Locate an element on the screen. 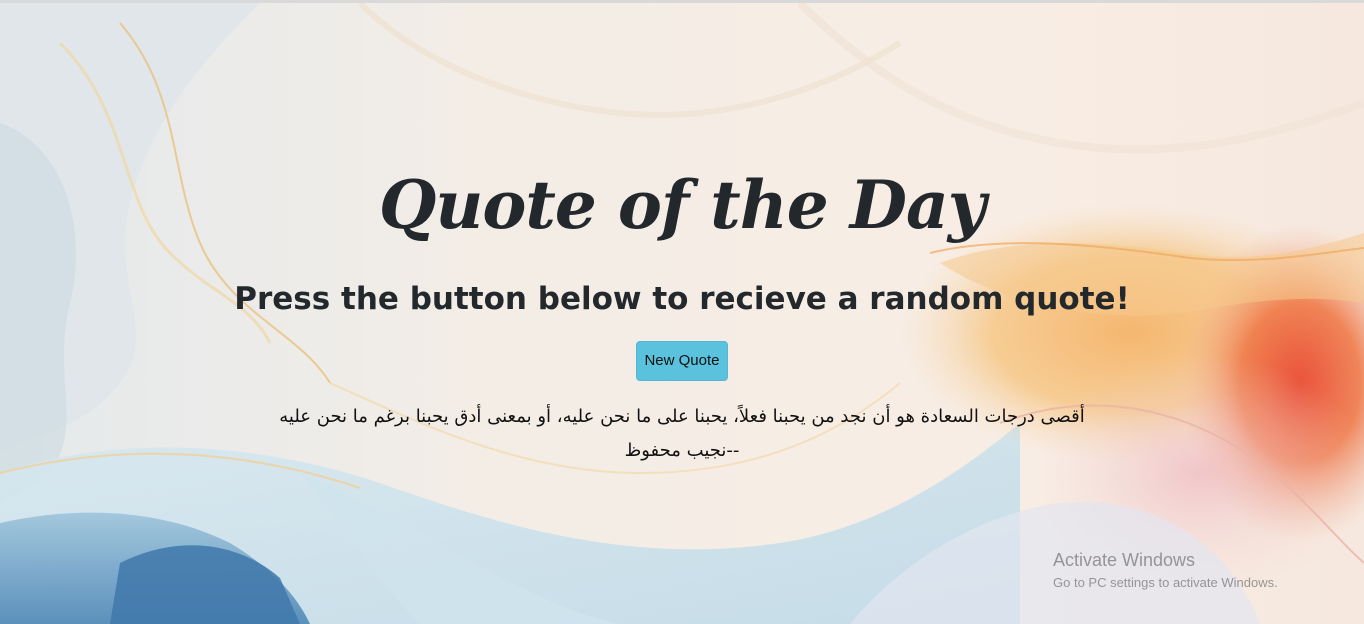 The width and height of the screenshot is (1364, 624). page-title: Quote of the Day is located at coordinates (682, 205).